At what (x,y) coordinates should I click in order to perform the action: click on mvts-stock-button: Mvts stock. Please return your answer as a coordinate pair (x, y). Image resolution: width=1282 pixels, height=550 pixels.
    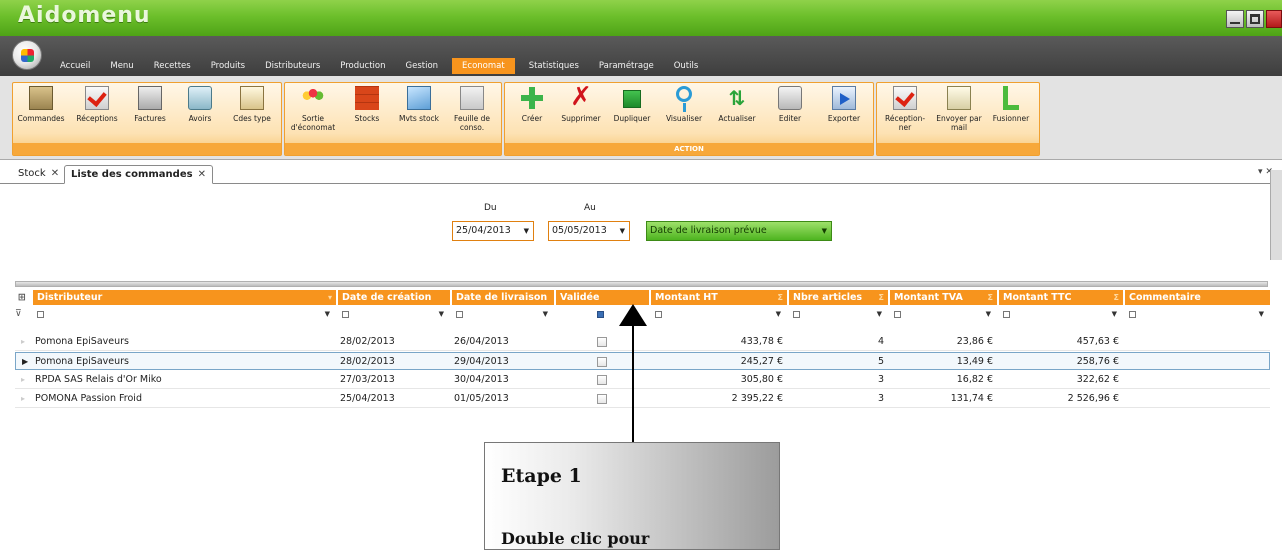
    Looking at the image, I should click on (419, 114).